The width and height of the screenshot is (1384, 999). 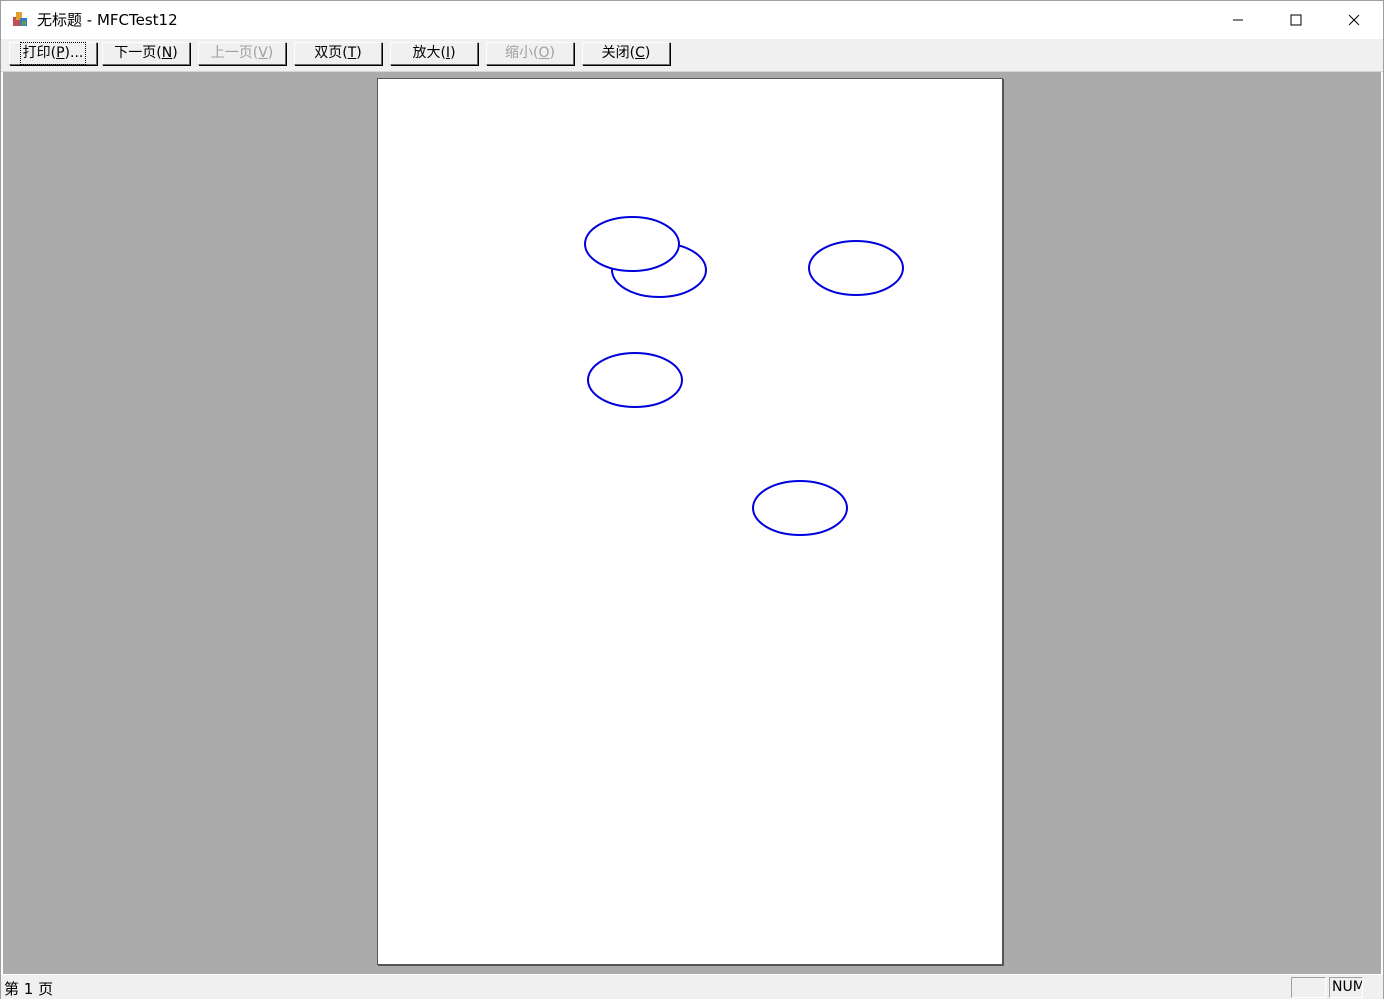 I want to click on prev-page-label: 上一页(V), so click(x=242, y=53).